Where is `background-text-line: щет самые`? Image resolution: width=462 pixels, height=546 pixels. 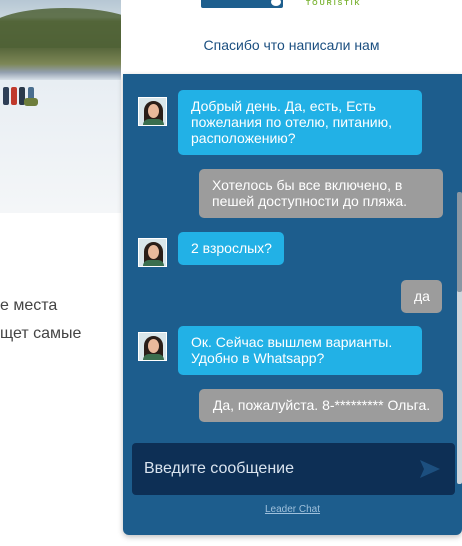
background-text-line: щет самые is located at coordinates (41, 333).